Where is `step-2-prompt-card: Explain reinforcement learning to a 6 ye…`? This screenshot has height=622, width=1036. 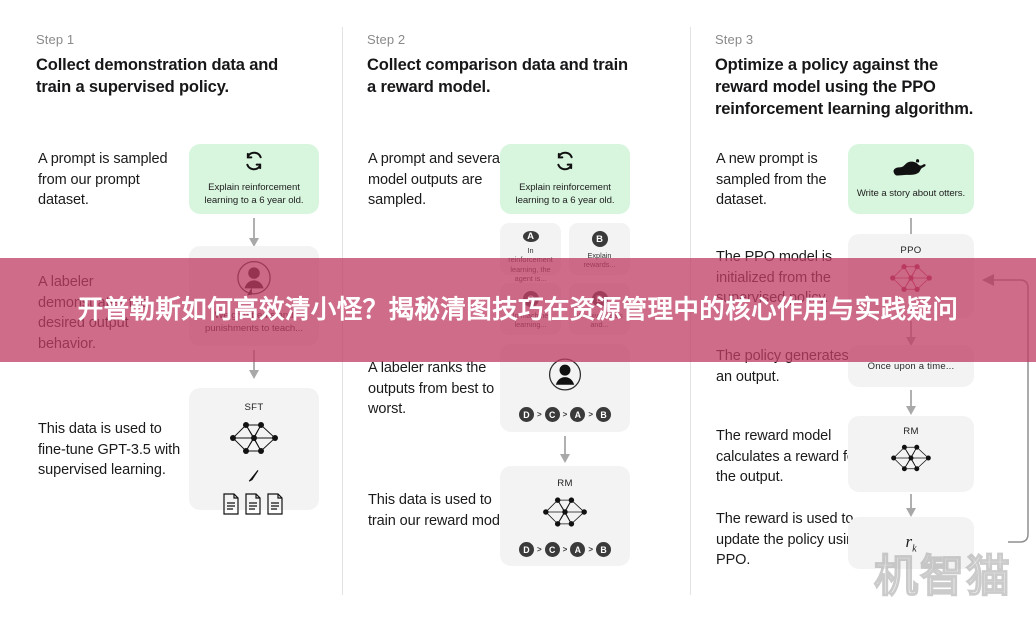
step-2-prompt-card: Explain reinforcement learning to a 6 ye… is located at coordinates (565, 179).